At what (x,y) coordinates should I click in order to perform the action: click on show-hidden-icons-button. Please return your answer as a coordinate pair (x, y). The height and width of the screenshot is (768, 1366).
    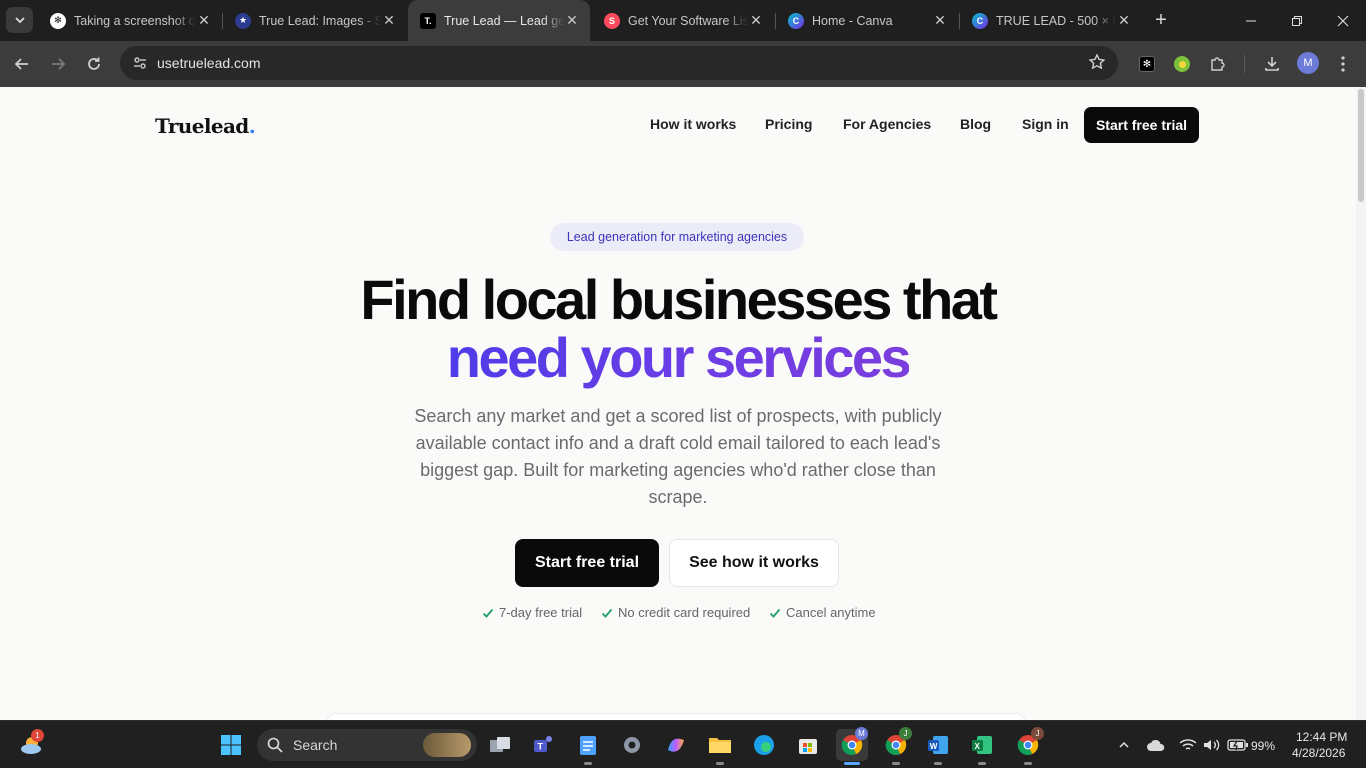
    Looking at the image, I should click on (1124, 745).